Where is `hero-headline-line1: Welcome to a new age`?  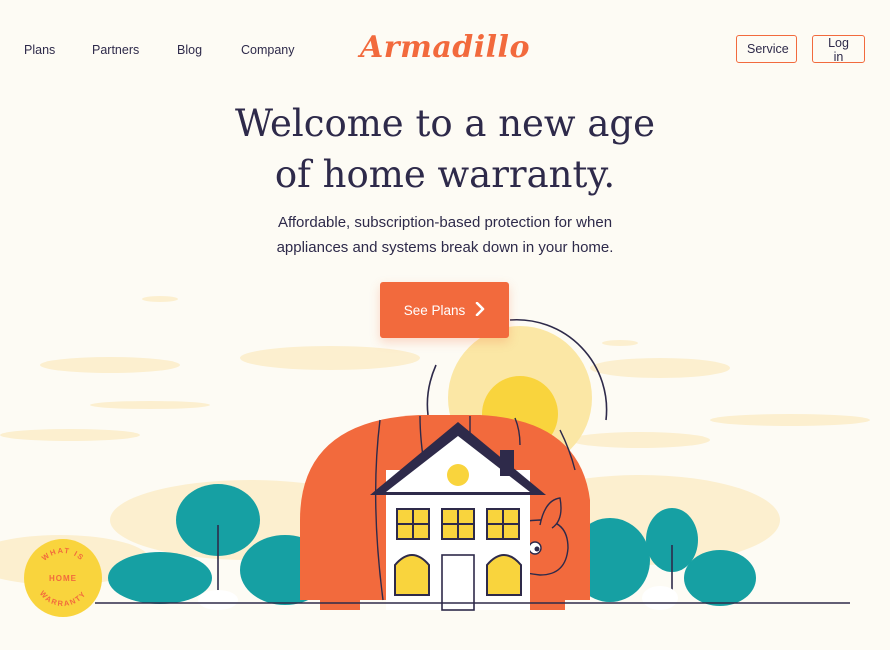
hero-headline-line1: Welcome to a new age is located at coordinates (444, 123).